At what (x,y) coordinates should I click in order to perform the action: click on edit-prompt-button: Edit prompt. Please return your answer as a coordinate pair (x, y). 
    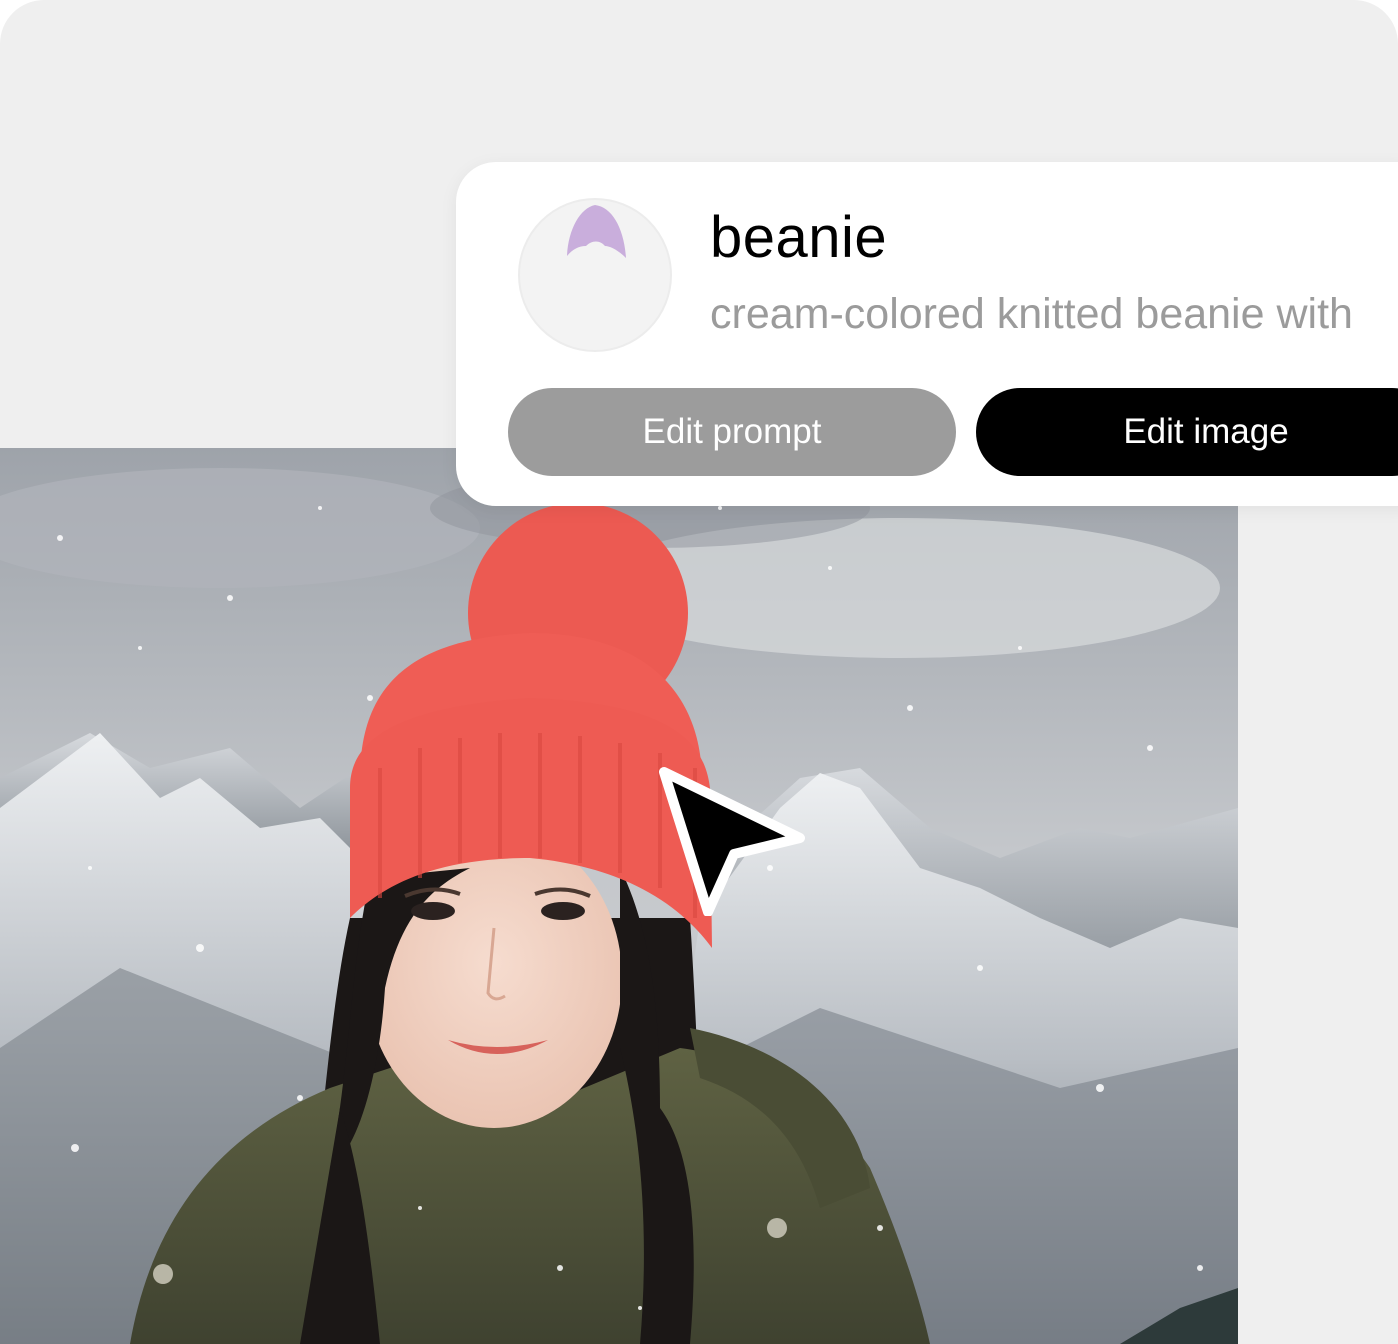
    Looking at the image, I should click on (732, 432).